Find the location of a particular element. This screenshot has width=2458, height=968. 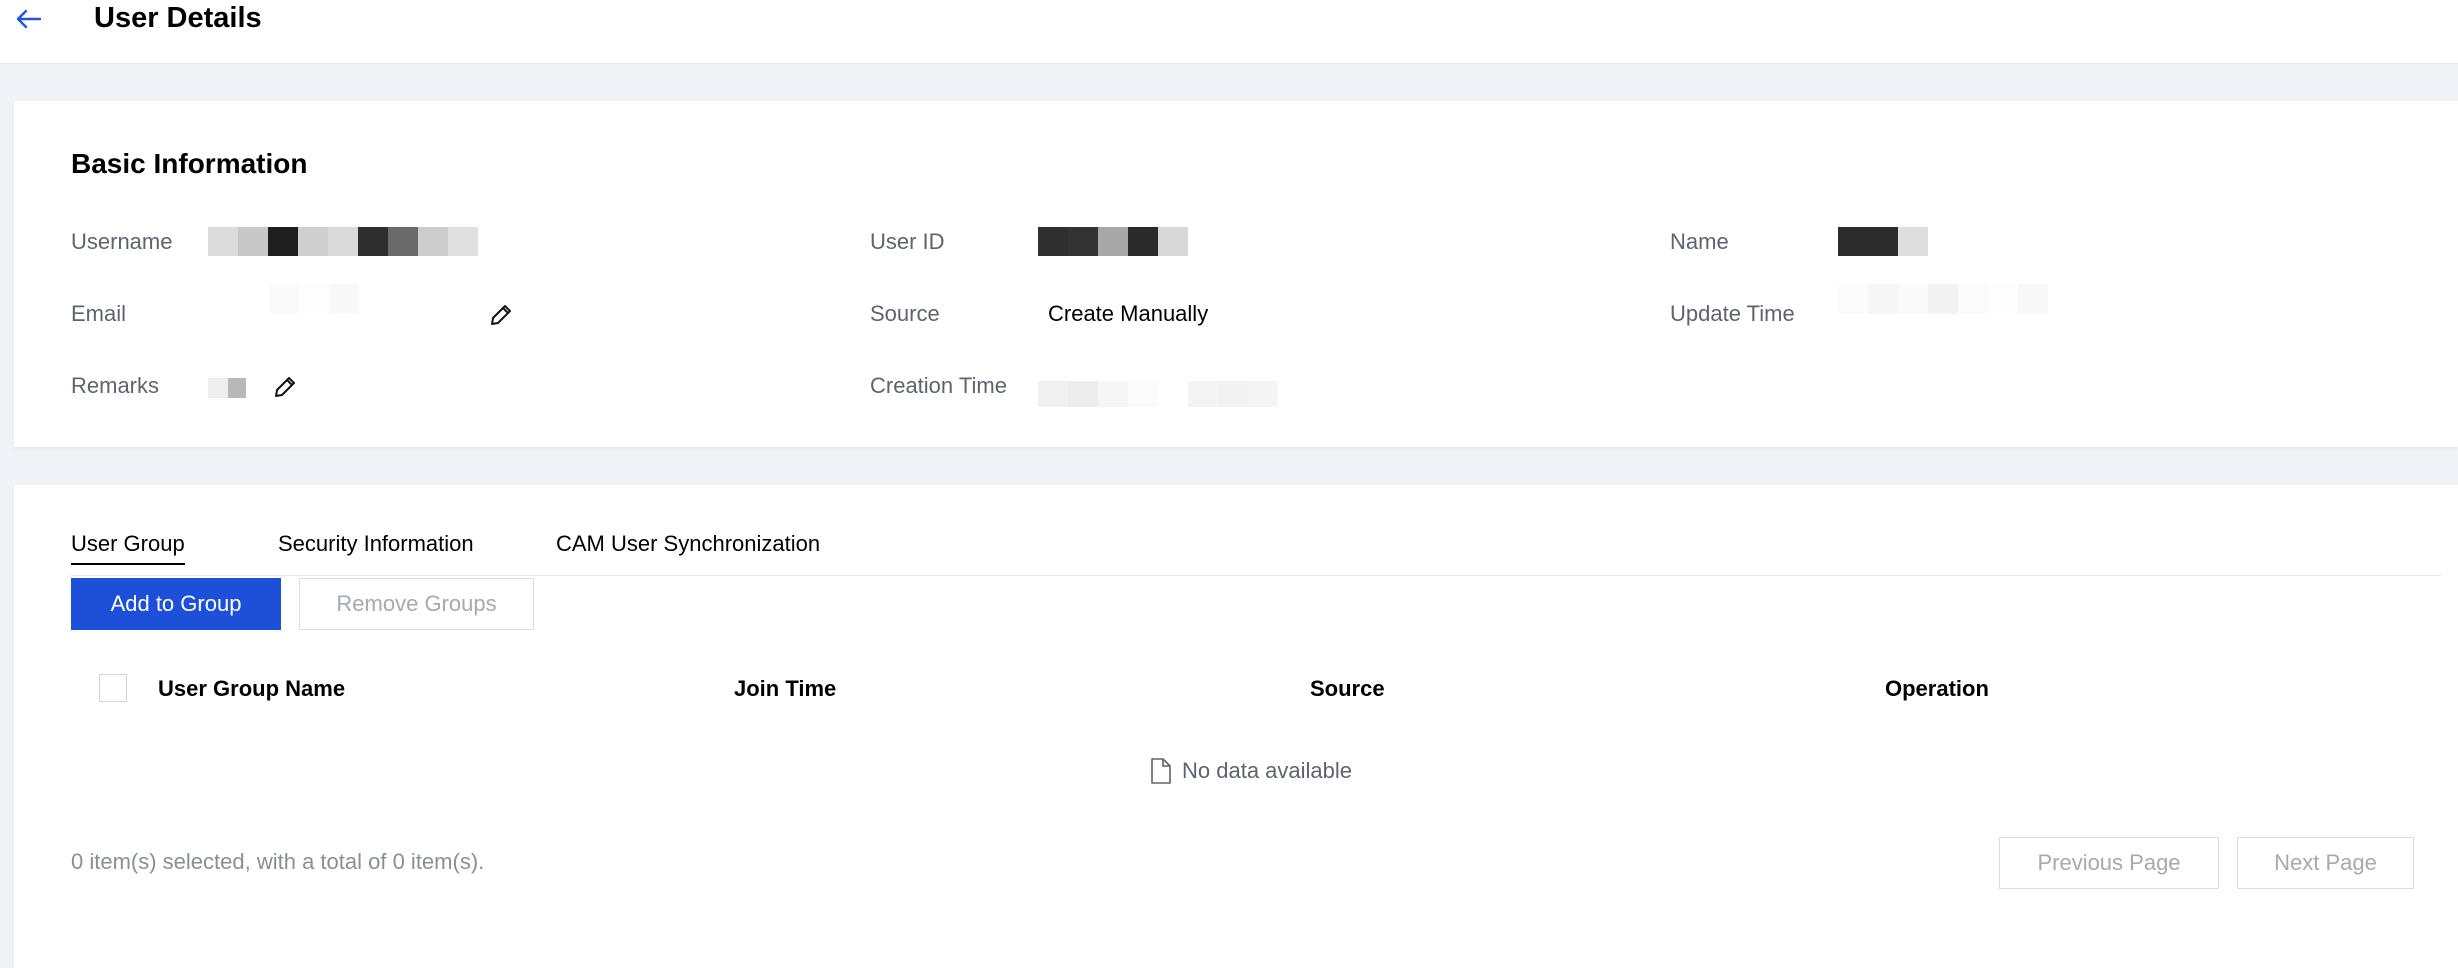

back-button is located at coordinates (28, 19).